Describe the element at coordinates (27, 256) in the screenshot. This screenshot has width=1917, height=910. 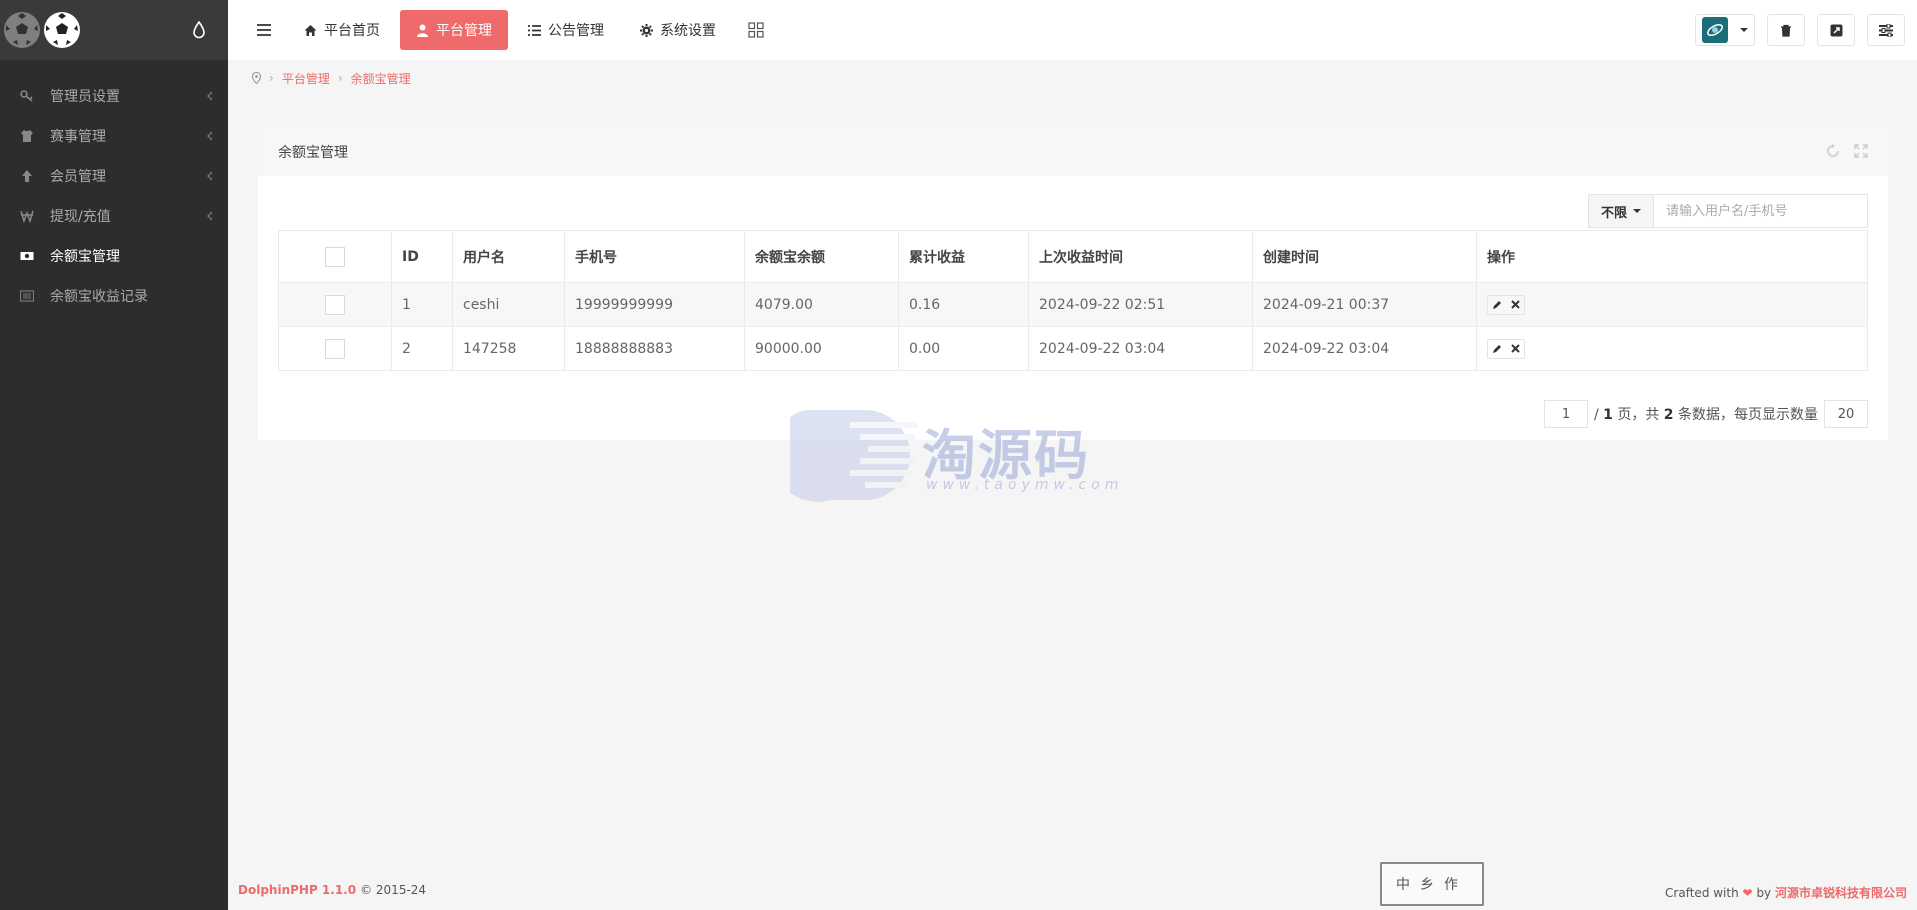
I see `money-icon` at that location.